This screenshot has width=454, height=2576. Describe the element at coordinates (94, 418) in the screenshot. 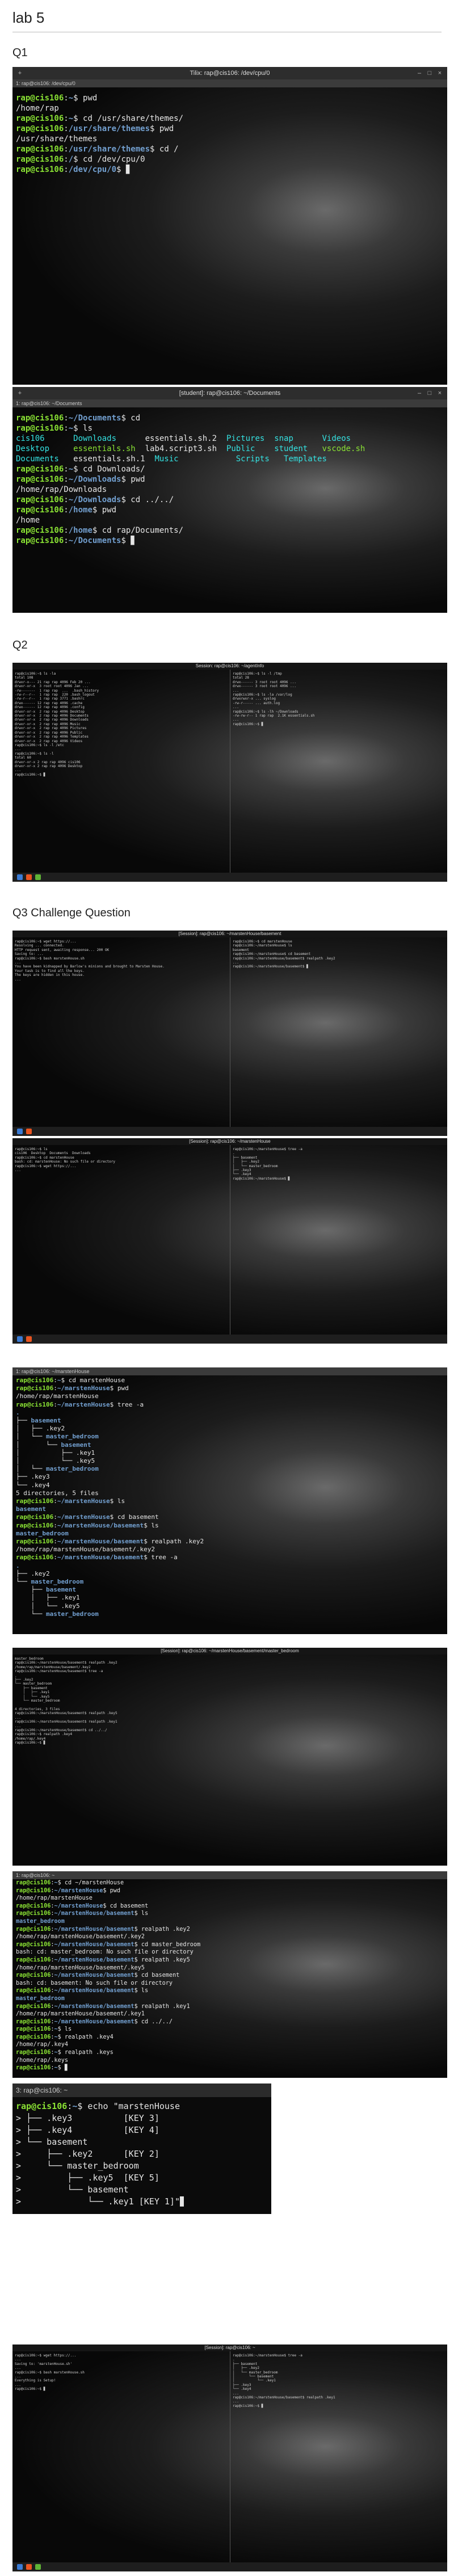

I see `terminal-text: ~/Documents` at that location.